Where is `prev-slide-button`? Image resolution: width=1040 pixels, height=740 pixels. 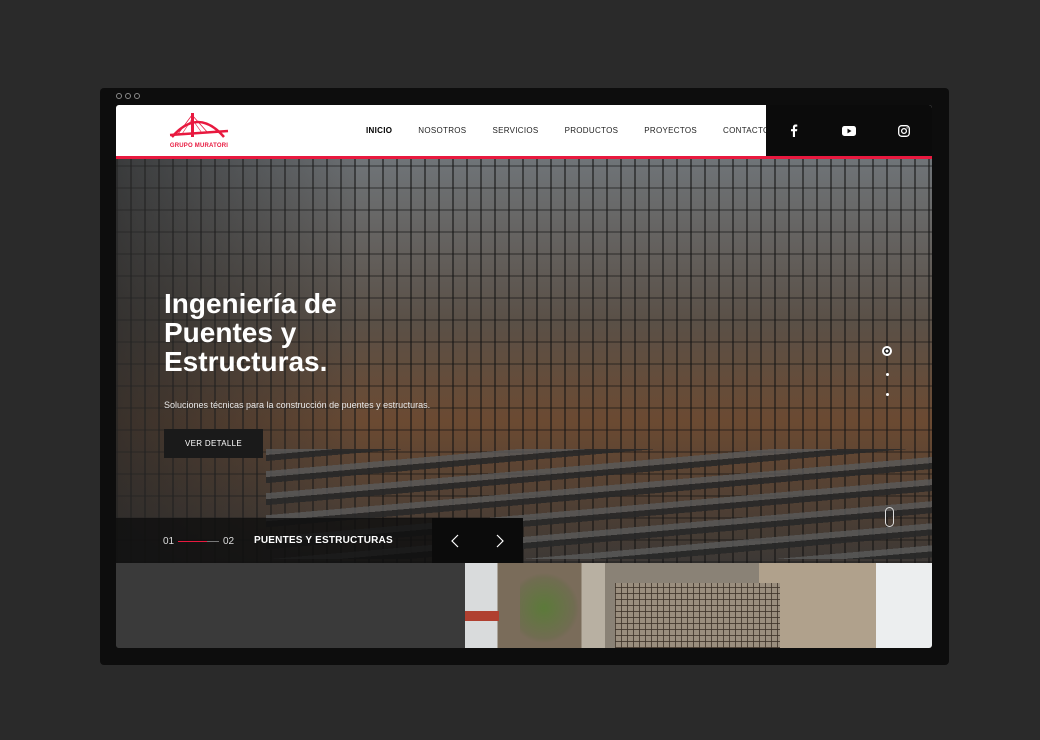
prev-slide-button is located at coordinates (454, 540).